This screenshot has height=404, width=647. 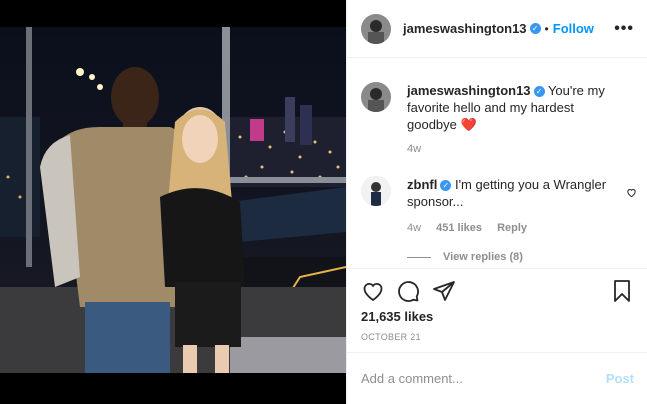 I want to click on heart-icon, so click(x=373, y=291).